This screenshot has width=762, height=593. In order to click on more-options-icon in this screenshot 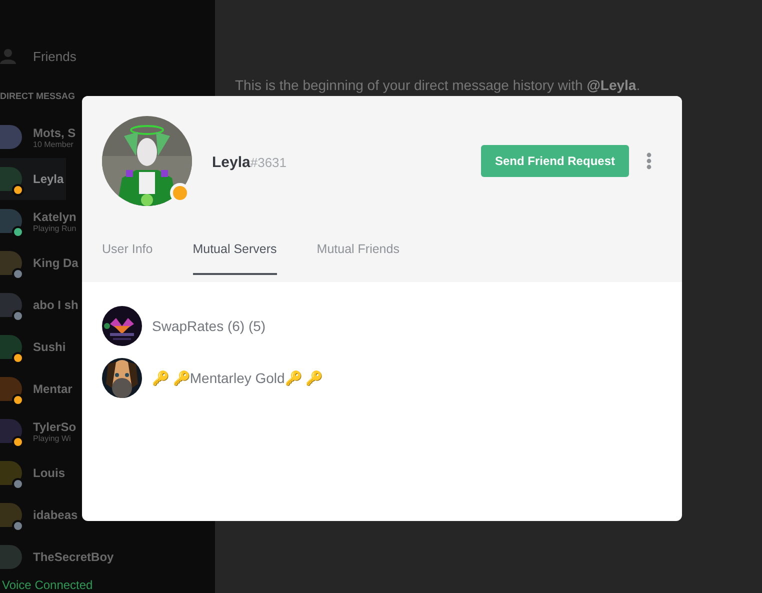, I will do `click(649, 161)`.